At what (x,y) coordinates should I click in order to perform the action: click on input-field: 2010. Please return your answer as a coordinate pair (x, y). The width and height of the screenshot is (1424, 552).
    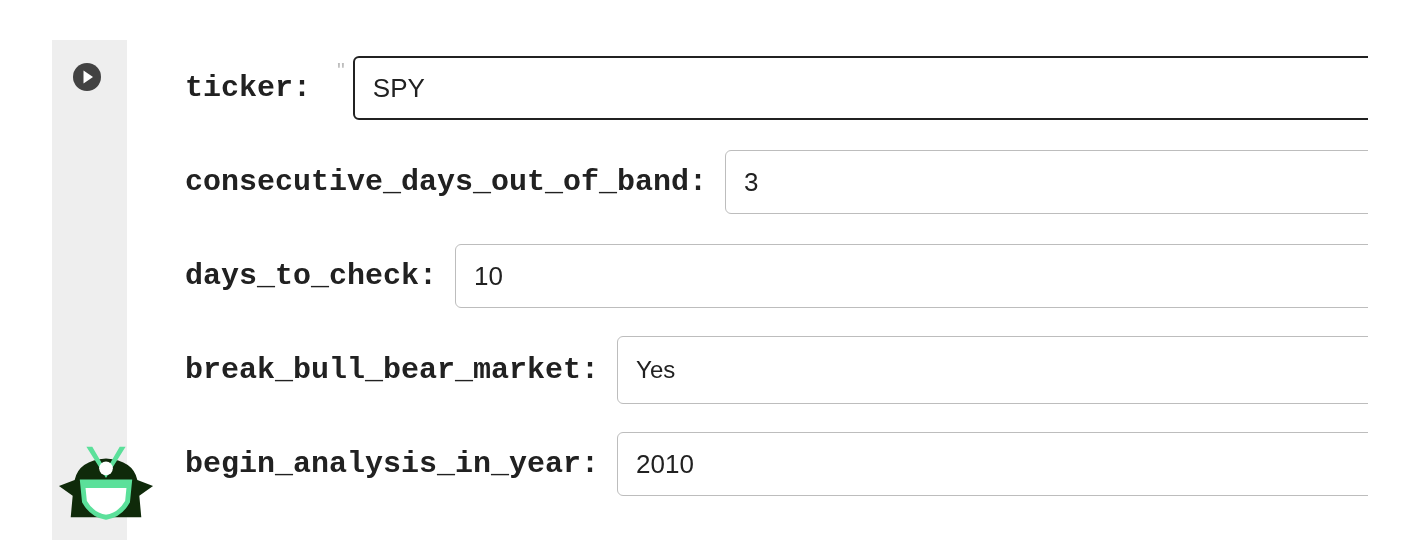
    Looking at the image, I should click on (992, 464).